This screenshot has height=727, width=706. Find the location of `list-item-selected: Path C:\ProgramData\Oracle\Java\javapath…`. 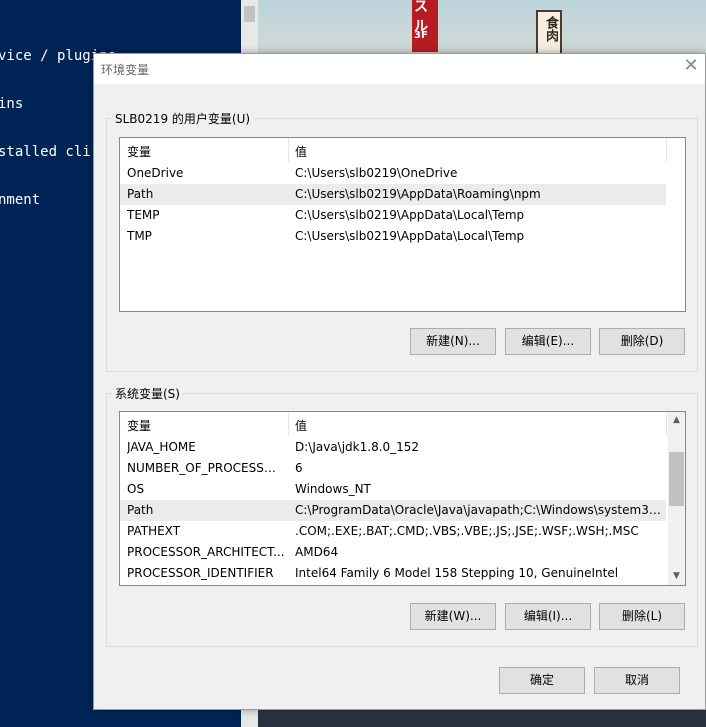

list-item-selected: Path C:\ProgramData\Oracle\Java\javapath… is located at coordinates (393, 510).